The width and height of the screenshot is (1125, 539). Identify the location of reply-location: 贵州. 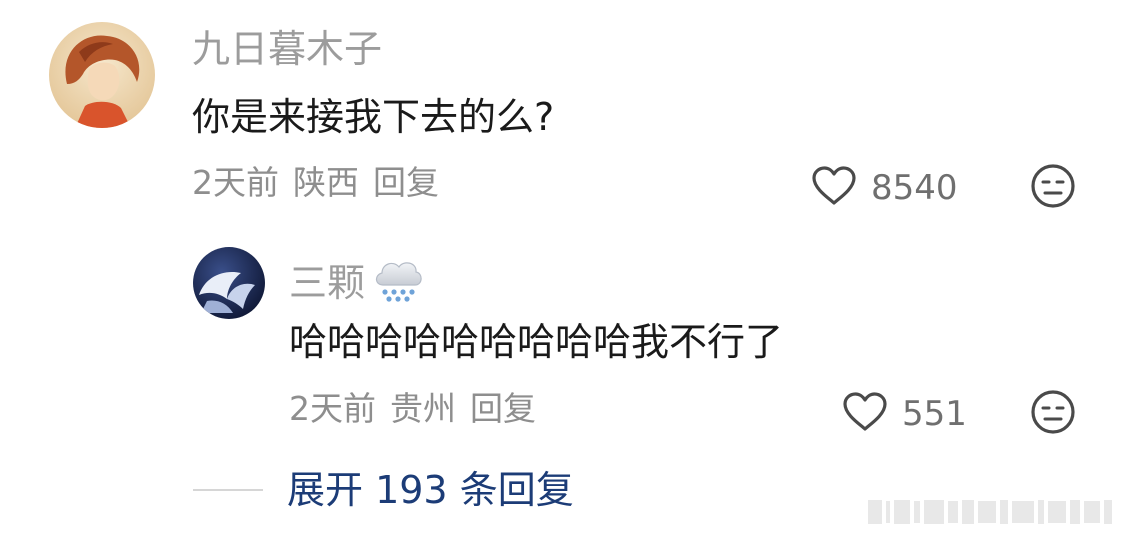
(423, 408).